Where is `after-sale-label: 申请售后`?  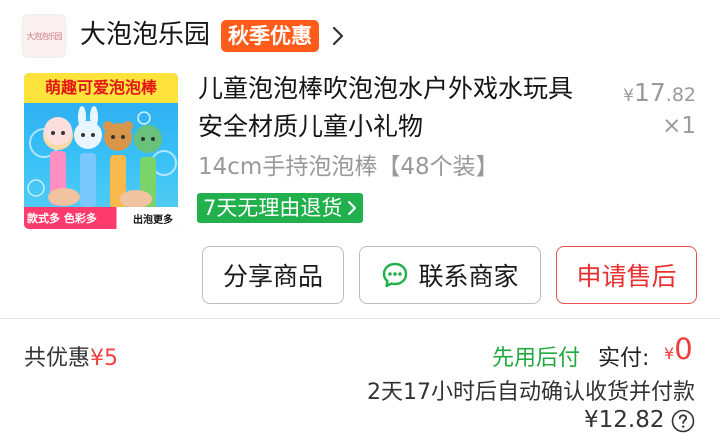
after-sale-label: 申请售后 is located at coordinates (626, 276).